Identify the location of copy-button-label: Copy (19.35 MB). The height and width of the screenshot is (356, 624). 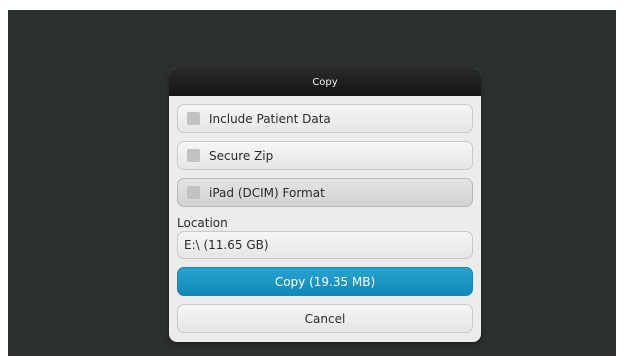
(325, 281).